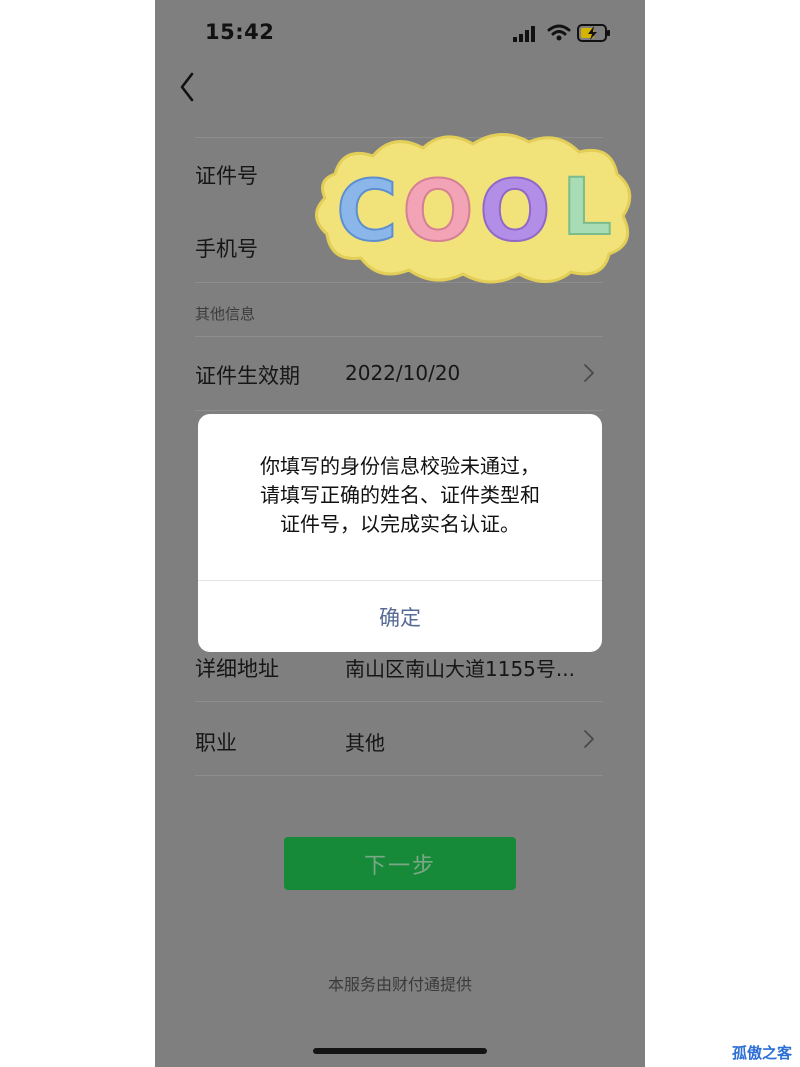 The image size is (800, 1067). What do you see at coordinates (216, 743) in the screenshot?
I see `occupation-label: 职业` at bounding box center [216, 743].